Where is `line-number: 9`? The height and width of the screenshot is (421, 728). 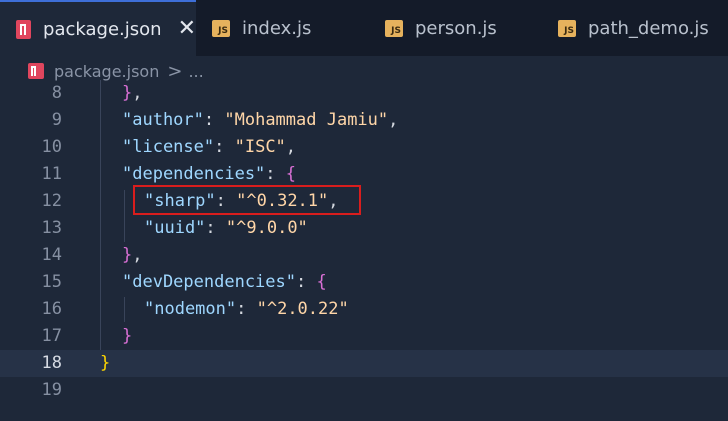 line-number: 9 is located at coordinates (56, 120).